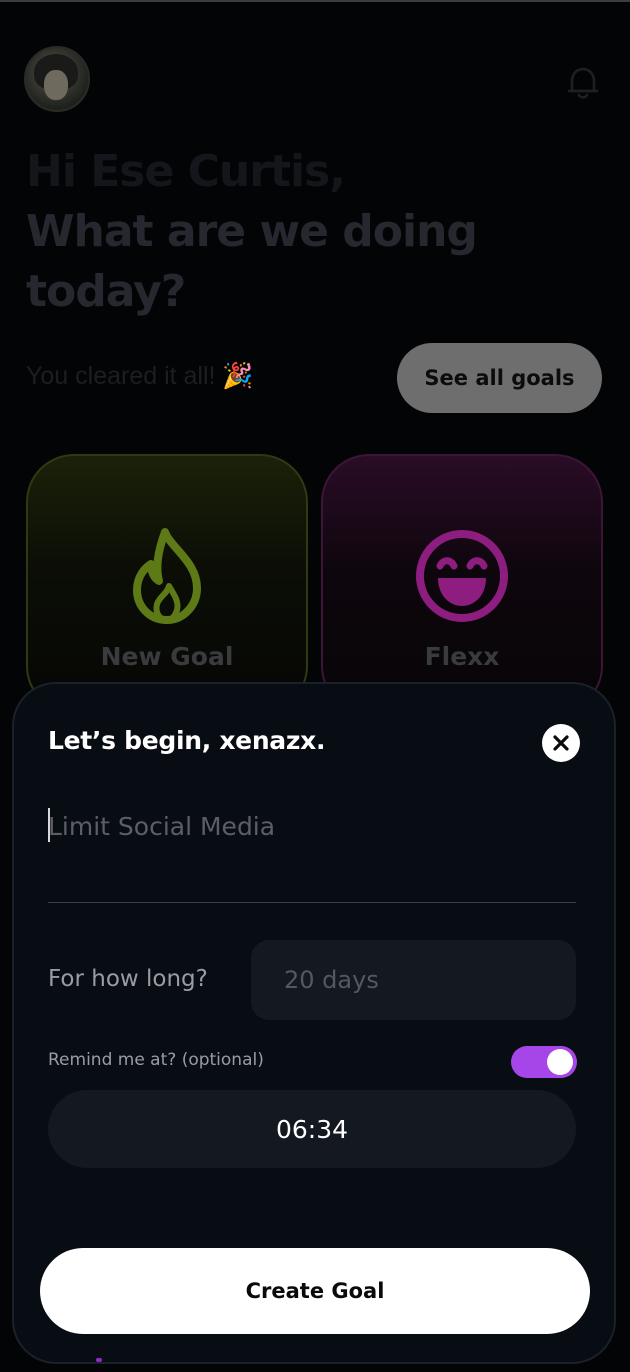 The image size is (630, 1372). I want to click on create-goal-button: Create Goal, so click(315, 1291).